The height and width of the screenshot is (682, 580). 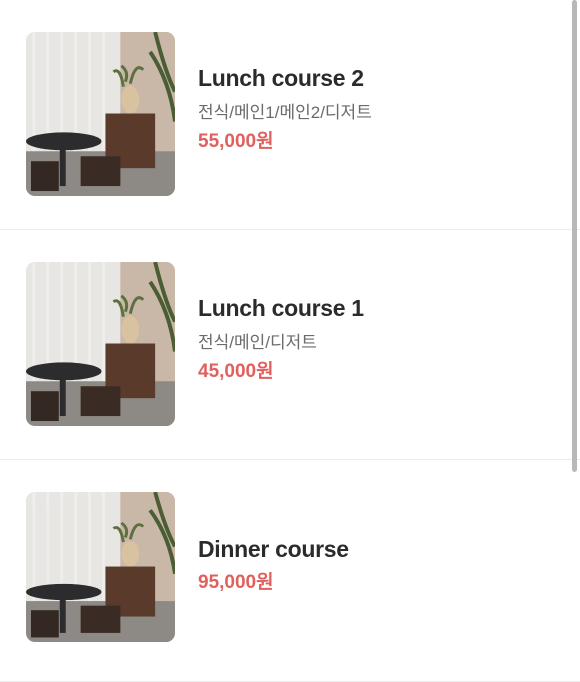 I want to click on menu-item-description: 전식/메인1/메인2/디저트, so click(x=285, y=112).